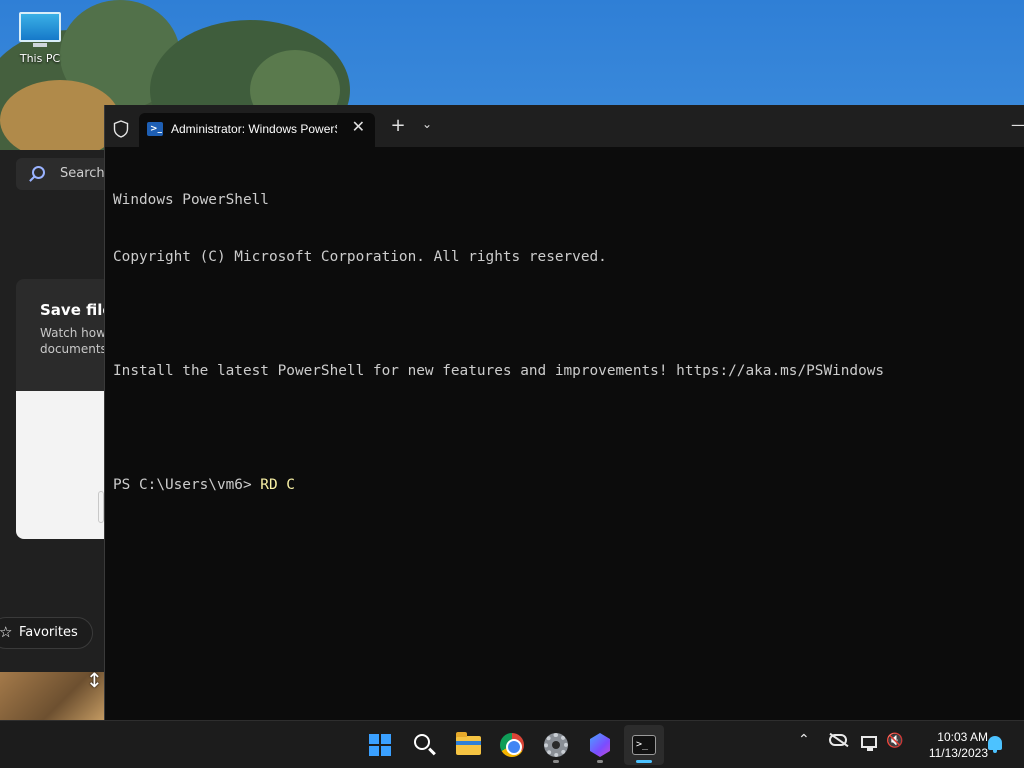 This screenshot has height=768, width=1024. Describe the element at coordinates (40, 29) in the screenshot. I see `this-pc-icon` at that location.